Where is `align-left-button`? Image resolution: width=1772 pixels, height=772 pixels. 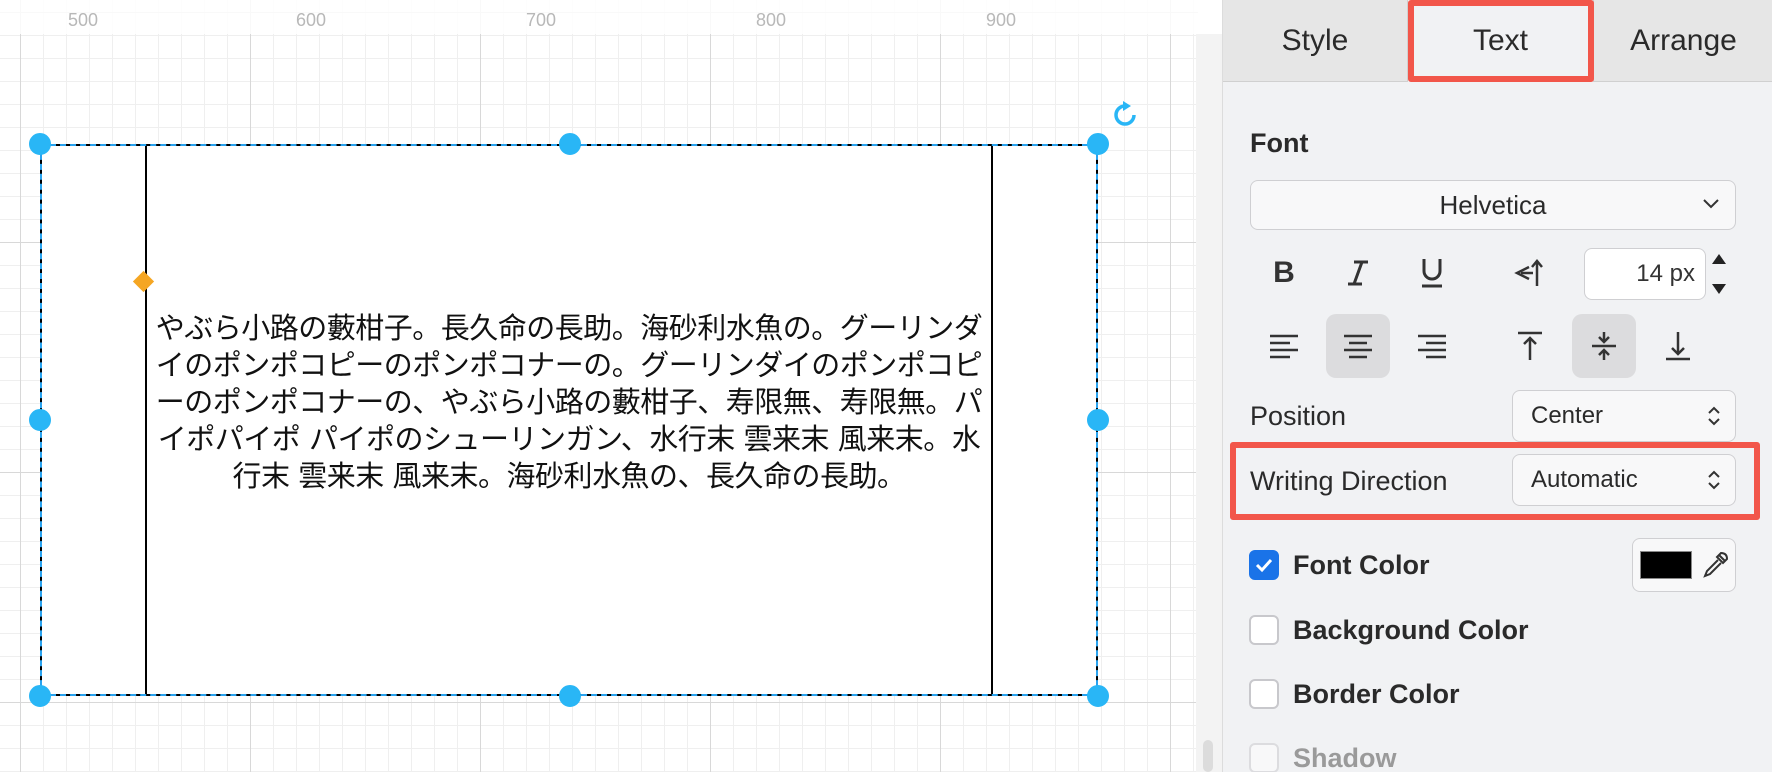 align-left-button is located at coordinates (1284, 346).